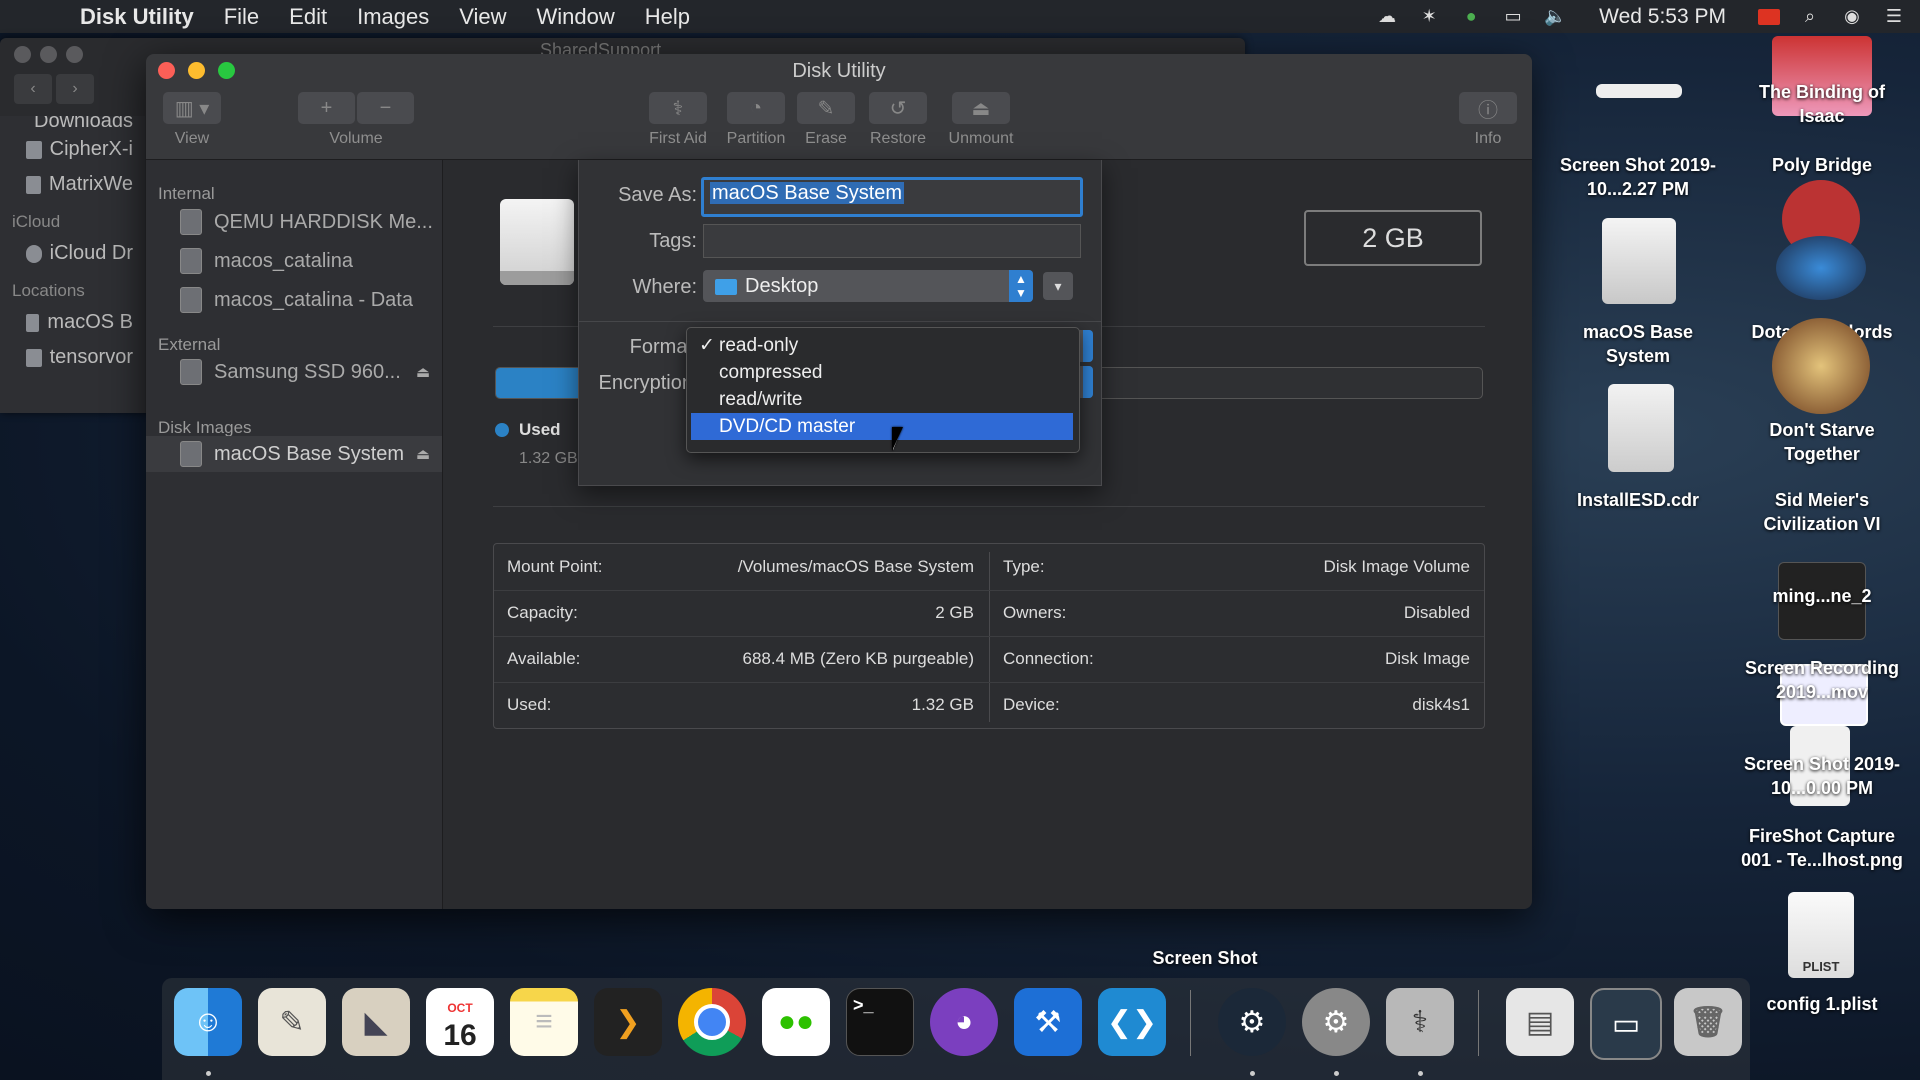 The width and height of the screenshot is (1920, 1080). I want to click on format-option-dvd-cd-master: DVD/CD master, so click(882, 426).